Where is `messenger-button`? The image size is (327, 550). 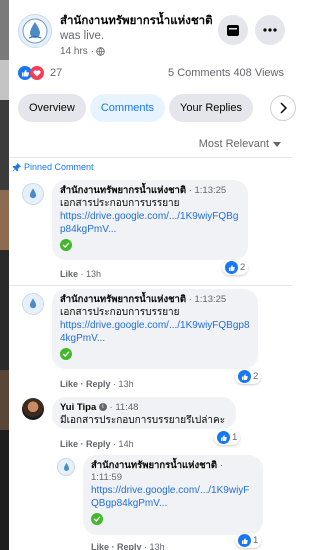
messenger-button is located at coordinates (233, 30).